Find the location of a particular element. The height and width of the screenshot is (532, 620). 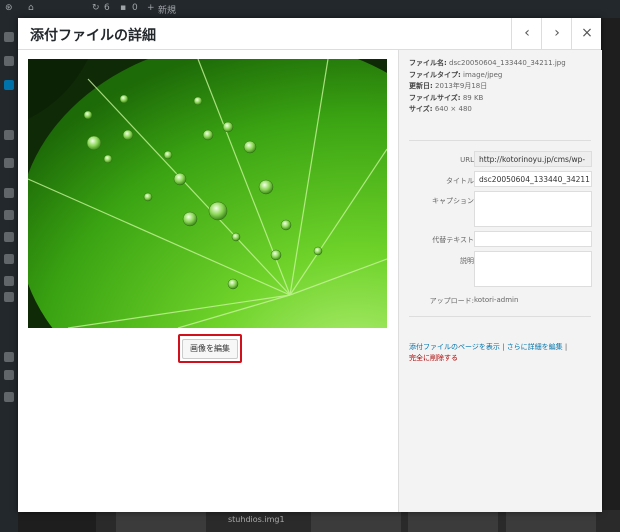

comments-menu-icon is located at coordinates (9, 163).